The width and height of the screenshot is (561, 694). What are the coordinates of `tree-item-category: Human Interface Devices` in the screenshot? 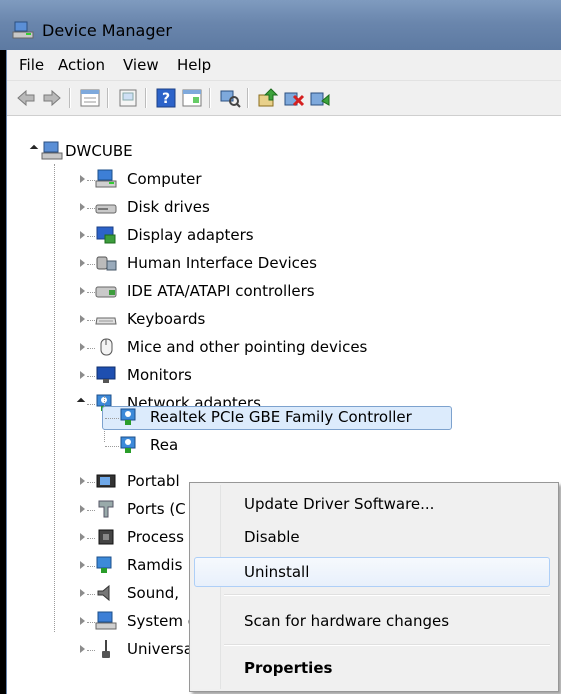 It's located at (237, 264).